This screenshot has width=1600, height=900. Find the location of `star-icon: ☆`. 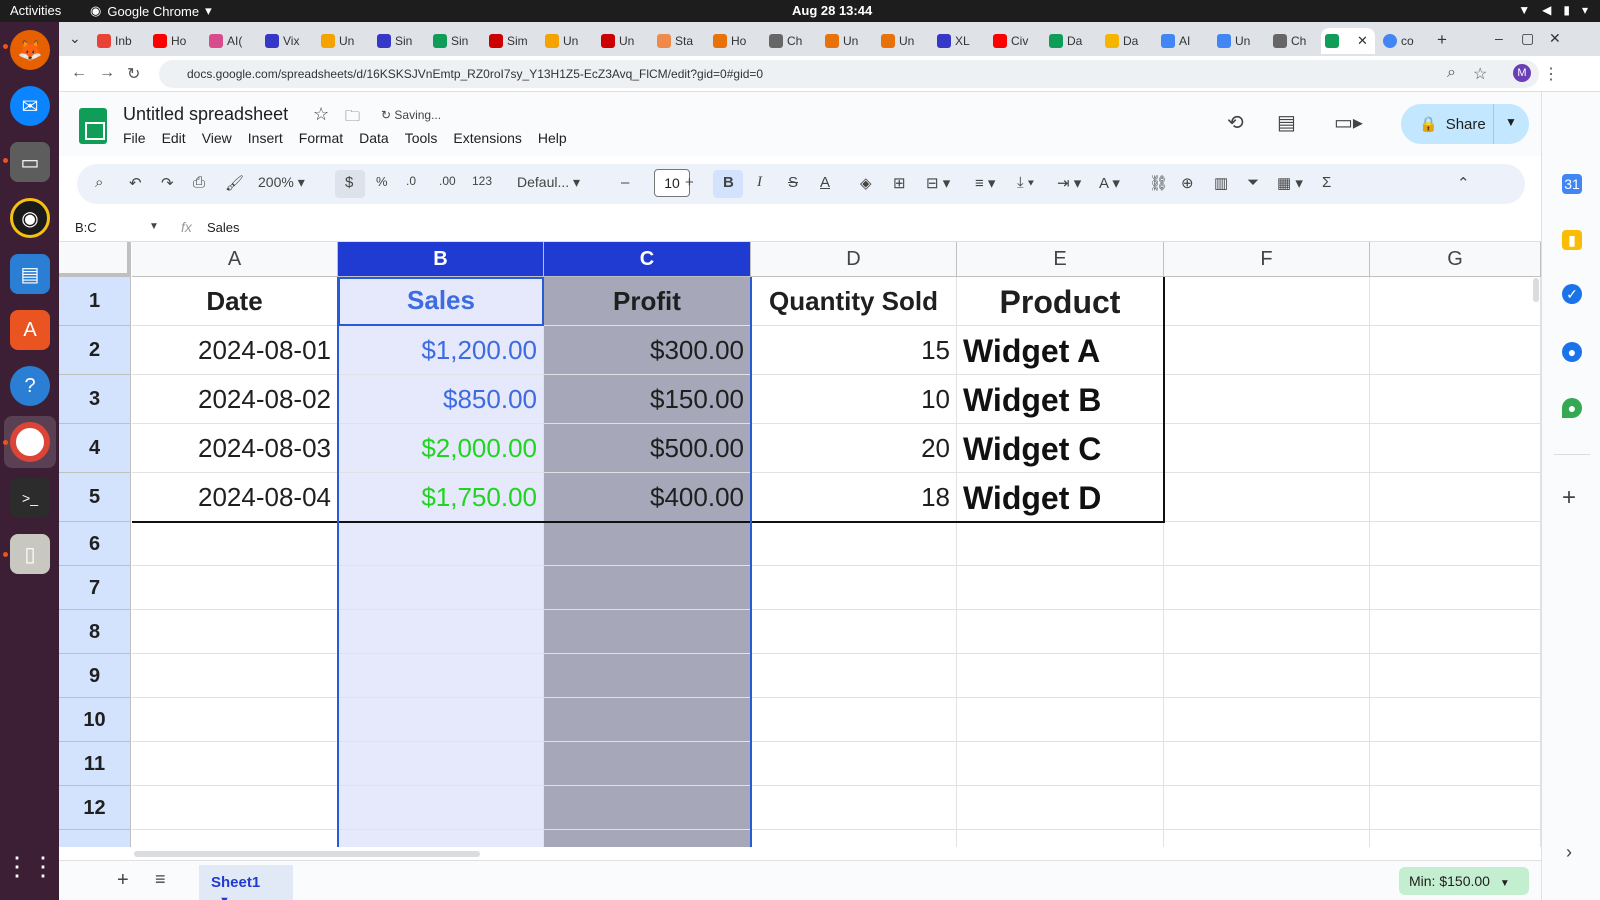

star-icon: ☆ is located at coordinates (321, 114).